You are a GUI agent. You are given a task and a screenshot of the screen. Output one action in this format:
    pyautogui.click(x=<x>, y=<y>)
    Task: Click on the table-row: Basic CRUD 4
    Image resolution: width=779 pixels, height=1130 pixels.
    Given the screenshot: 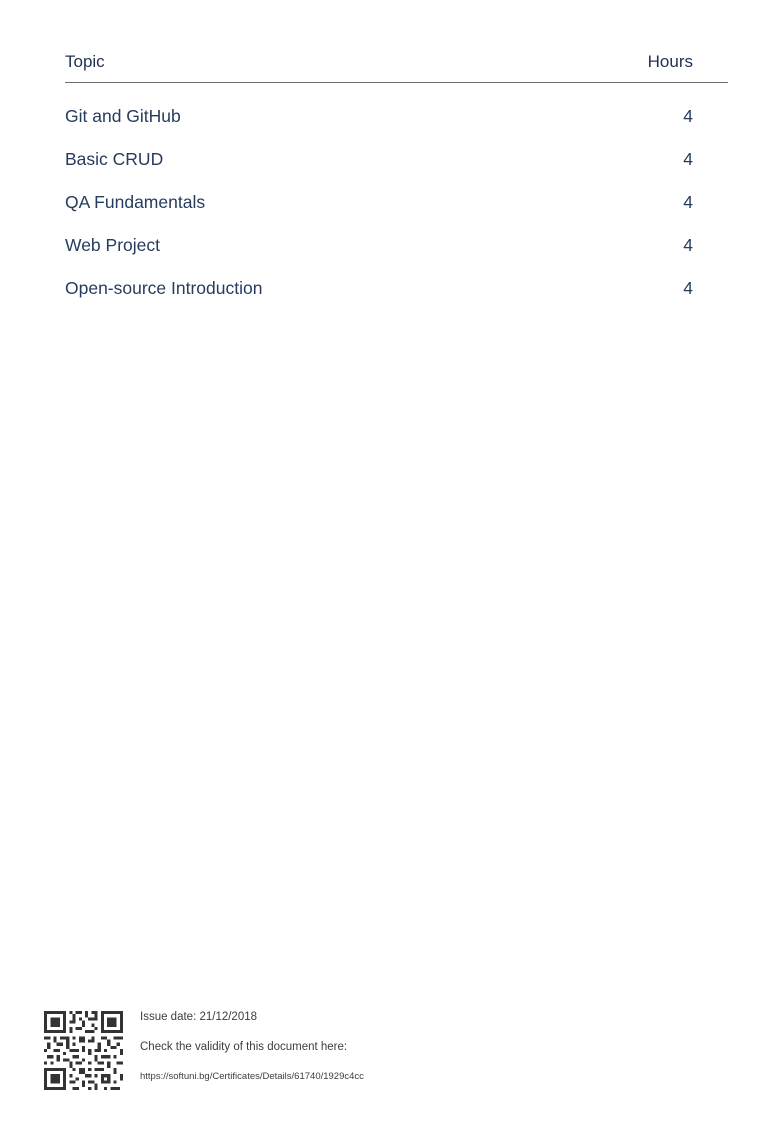 What is the action you would take?
    pyautogui.click(x=396, y=170)
    